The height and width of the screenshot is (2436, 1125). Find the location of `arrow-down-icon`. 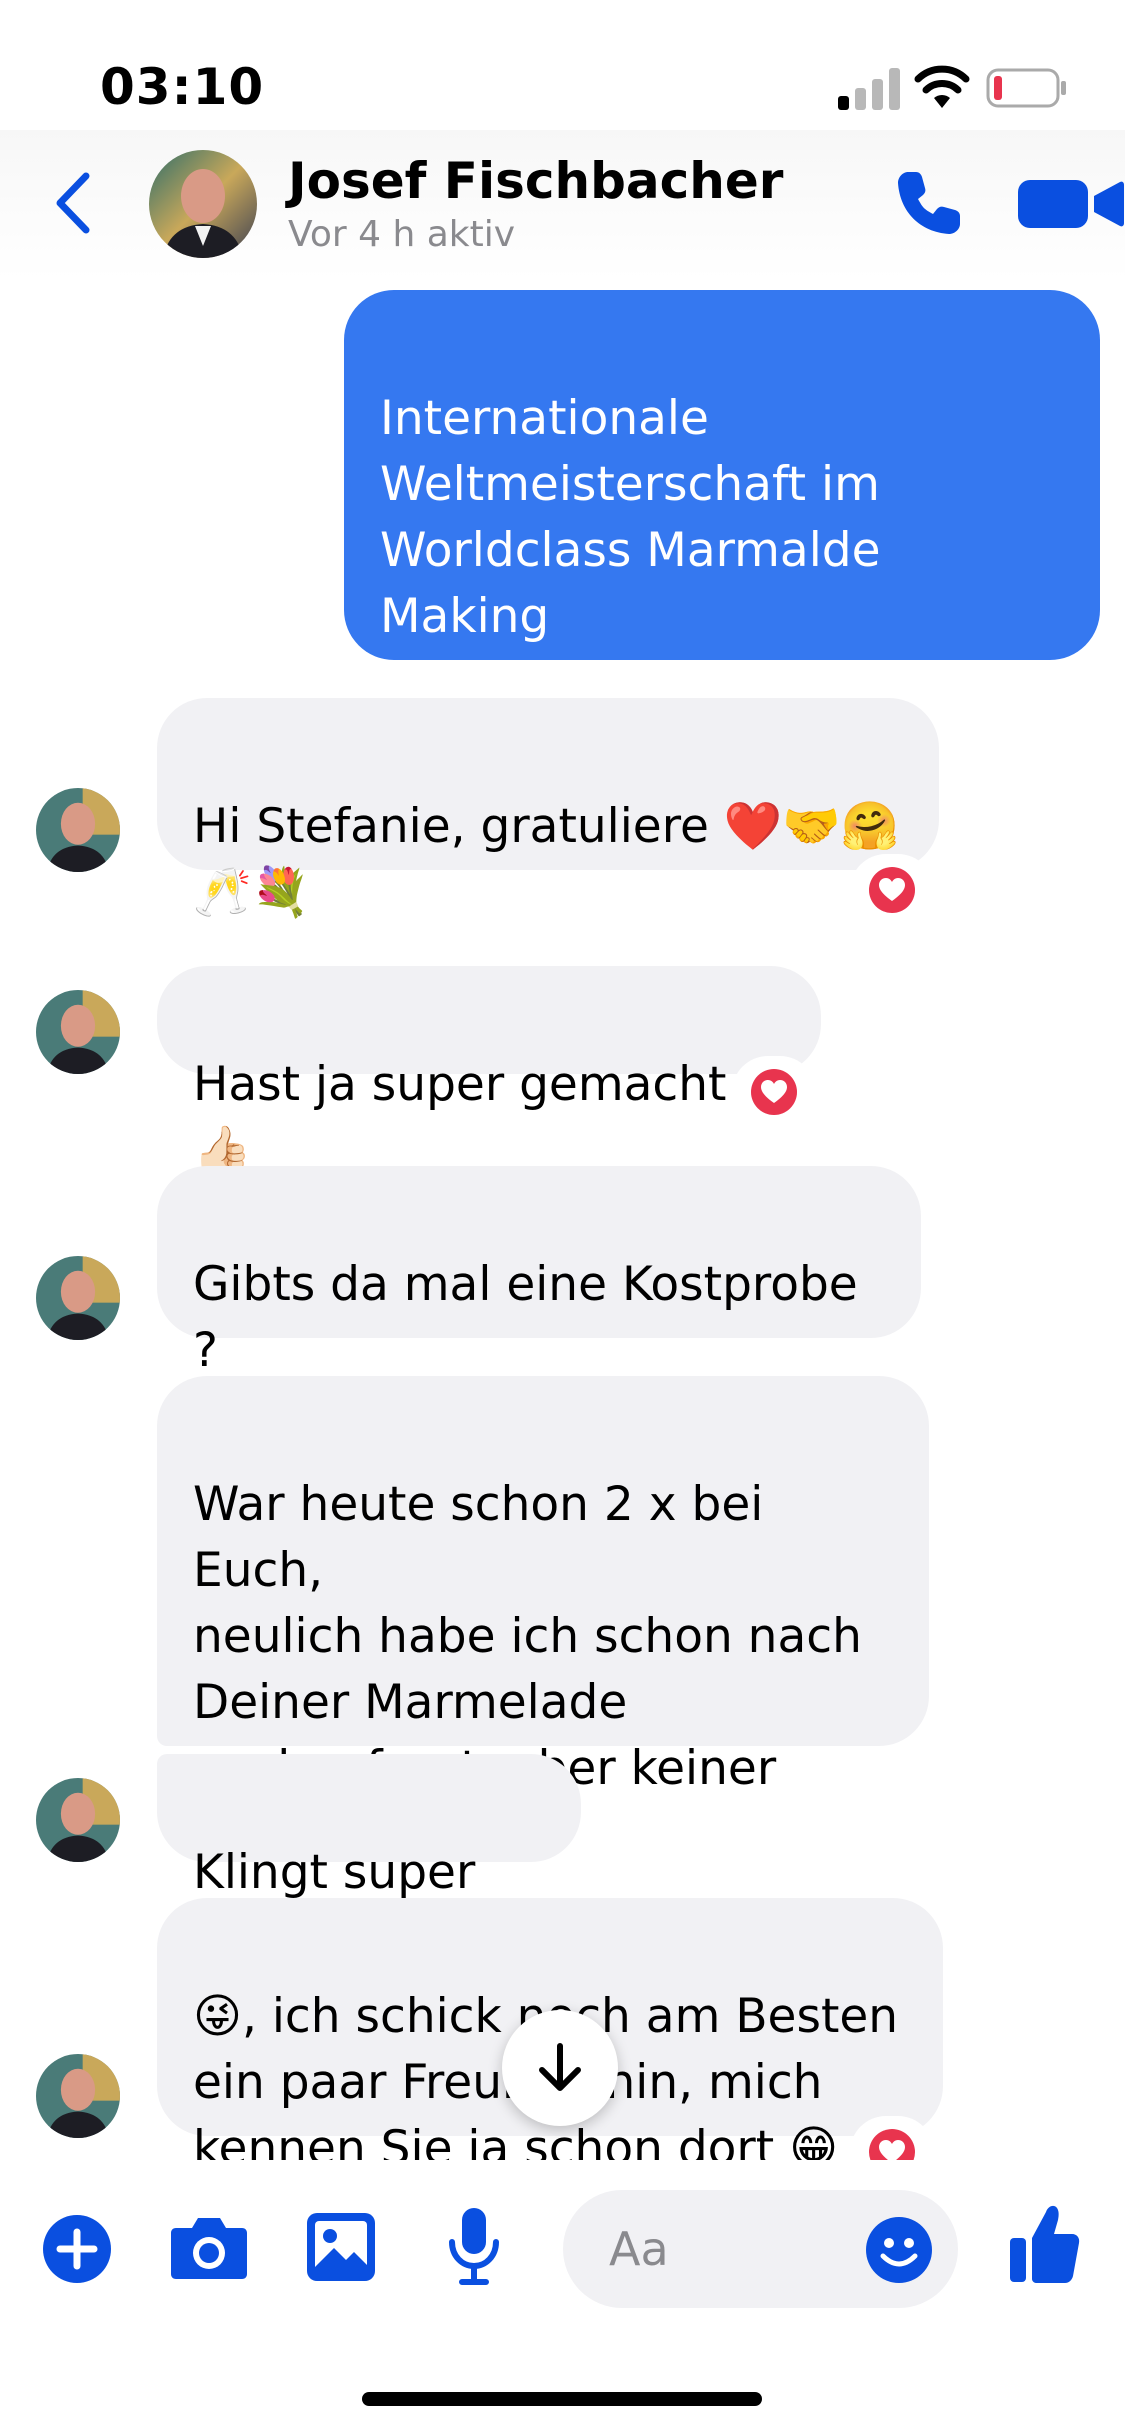

arrow-down-icon is located at coordinates (560, 2067).